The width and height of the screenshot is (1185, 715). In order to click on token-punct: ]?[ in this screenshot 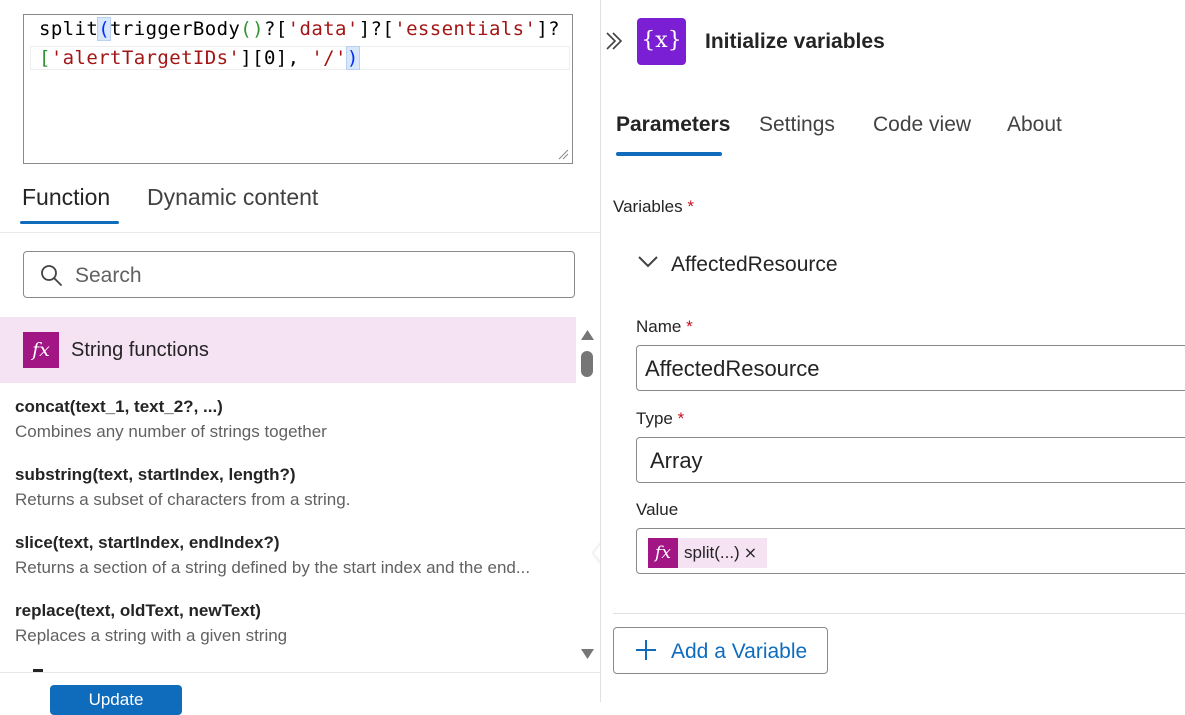, I will do `click(376, 29)`.